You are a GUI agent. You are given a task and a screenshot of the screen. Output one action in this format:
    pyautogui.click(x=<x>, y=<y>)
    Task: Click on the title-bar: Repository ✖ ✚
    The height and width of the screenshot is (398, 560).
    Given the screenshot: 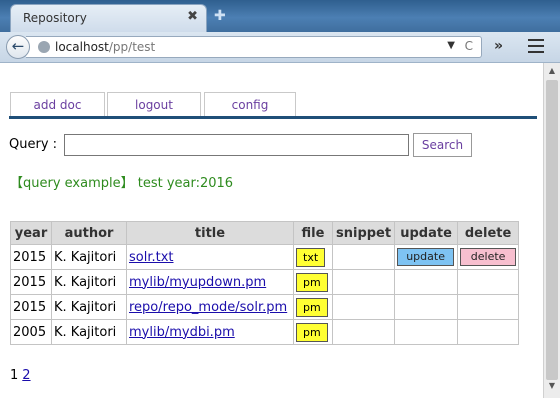 What is the action you would take?
    pyautogui.click(x=280, y=16)
    